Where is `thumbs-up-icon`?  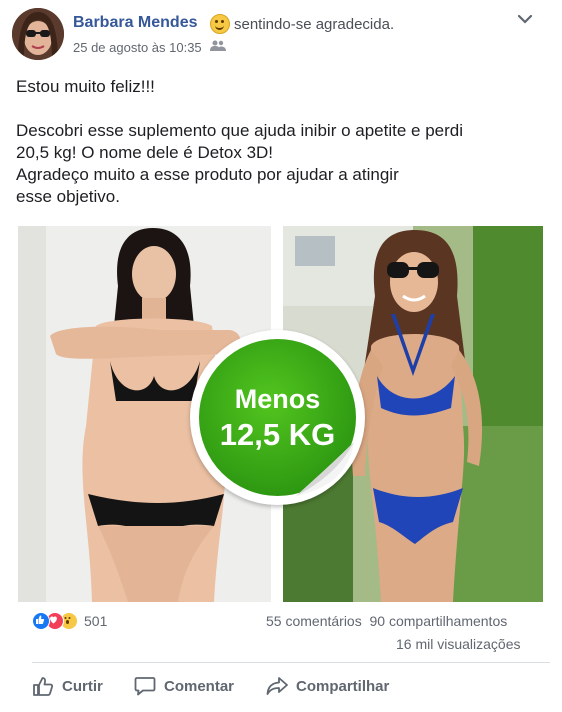 thumbs-up-icon is located at coordinates (43, 686).